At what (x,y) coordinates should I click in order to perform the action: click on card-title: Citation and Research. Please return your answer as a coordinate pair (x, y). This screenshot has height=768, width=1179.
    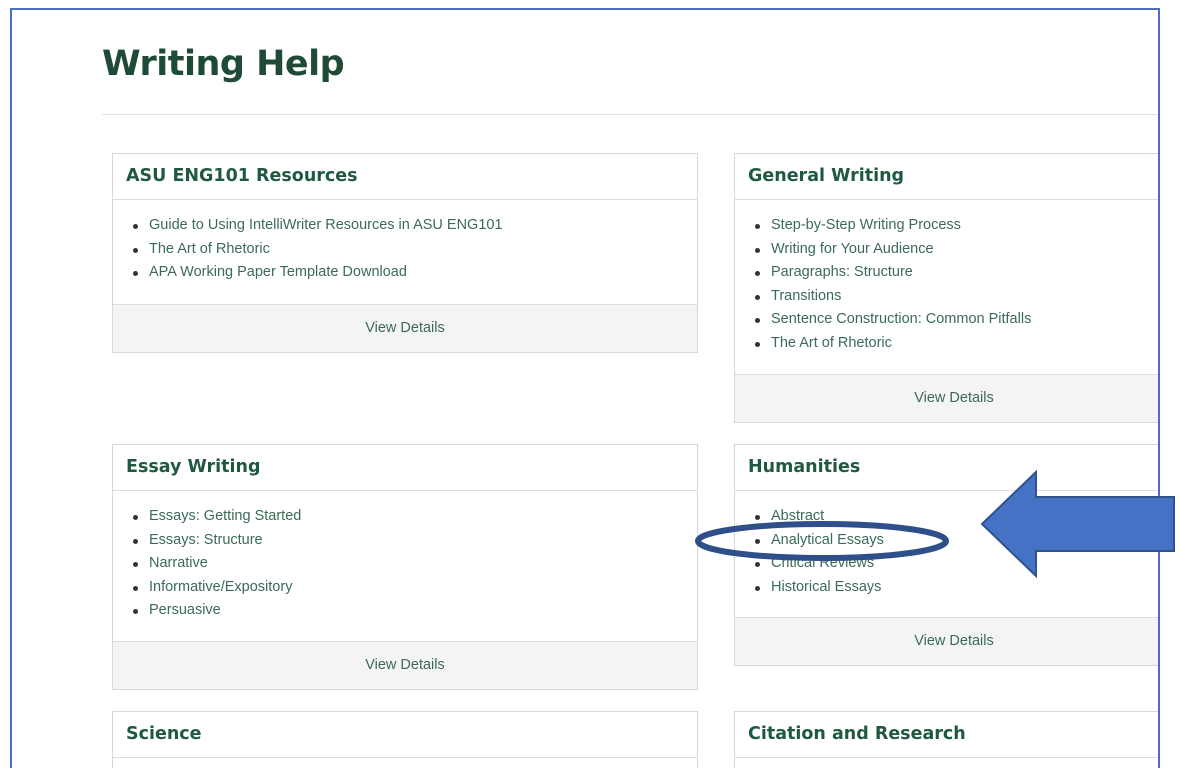
    Looking at the image, I should click on (946, 735).